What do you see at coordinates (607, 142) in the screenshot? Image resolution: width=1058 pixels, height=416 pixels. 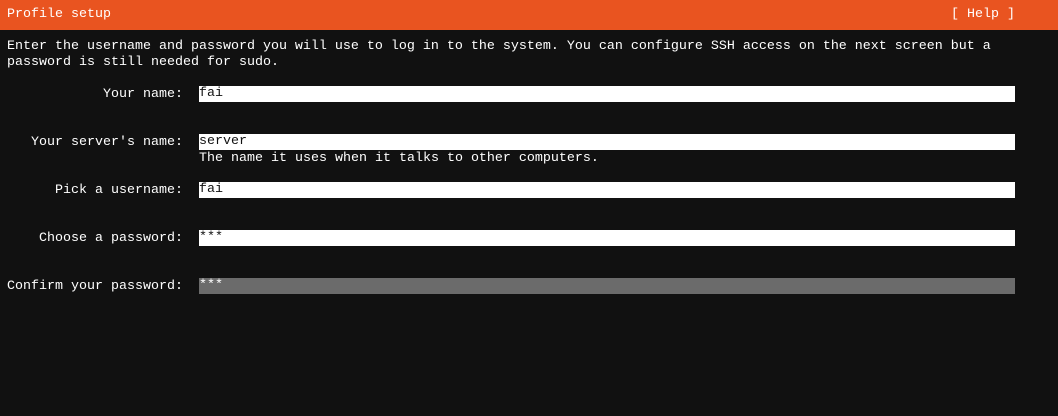 I see `server-name-input: server` at bounding box center [607, 142].